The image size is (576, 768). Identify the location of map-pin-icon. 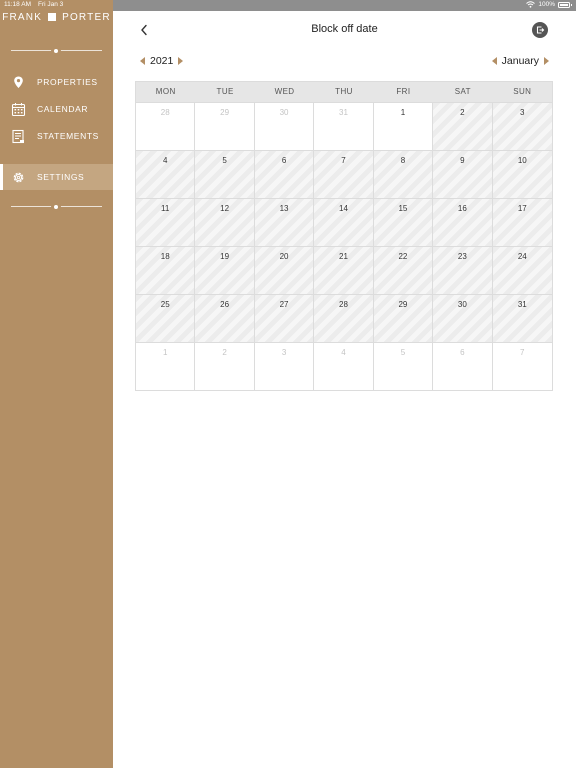
(18, 82).